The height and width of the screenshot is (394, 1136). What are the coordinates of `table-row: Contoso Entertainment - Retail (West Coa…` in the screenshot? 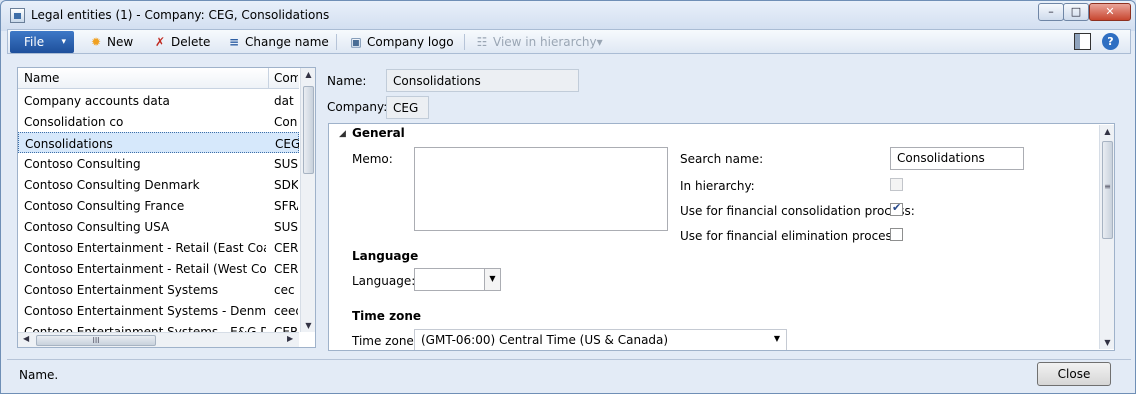 It's located at (158, 268).